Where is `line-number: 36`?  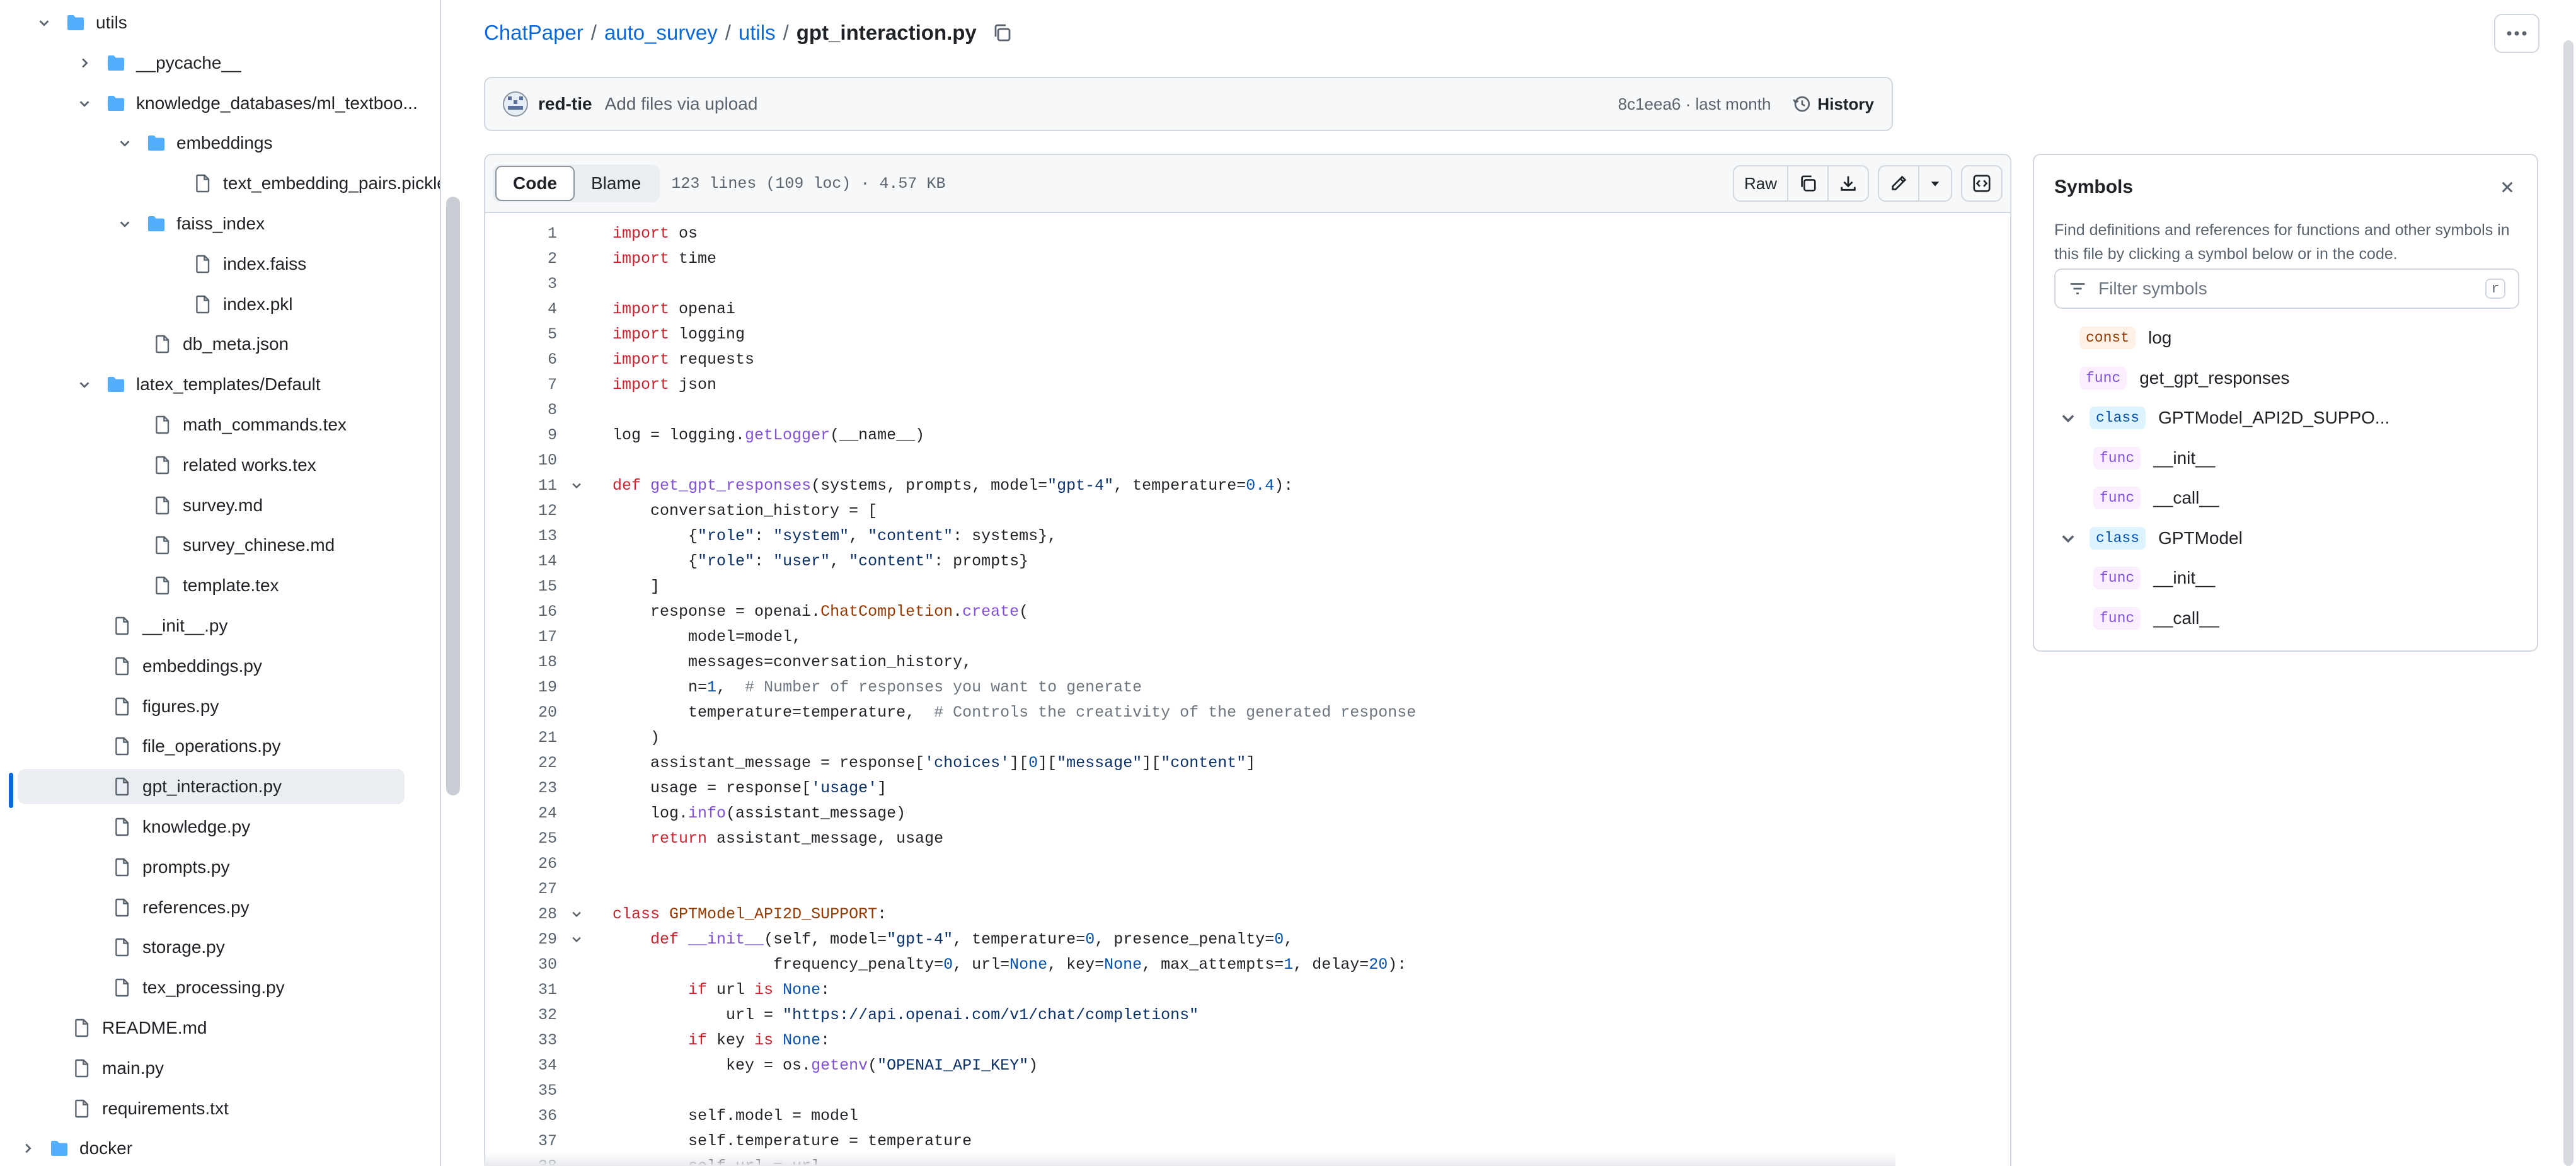
line-number: 36 is located at coordinates (521, 1116).